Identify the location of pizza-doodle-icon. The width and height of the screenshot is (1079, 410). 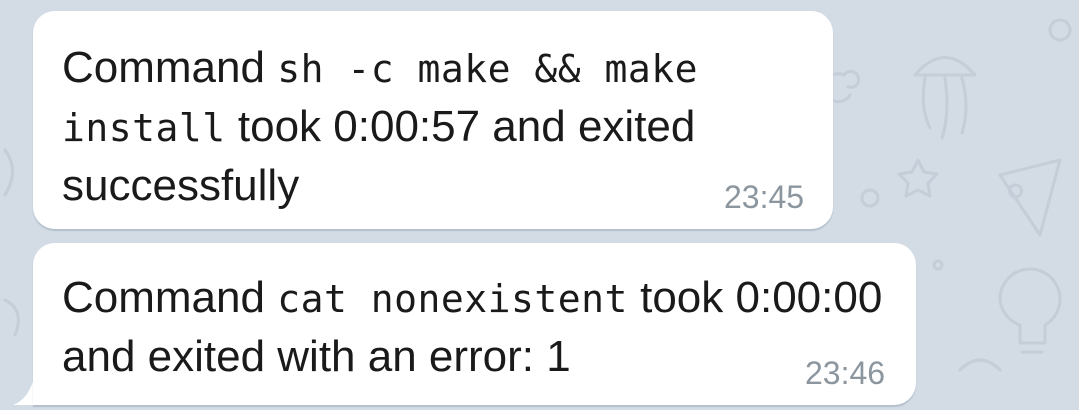
(1030, 197).